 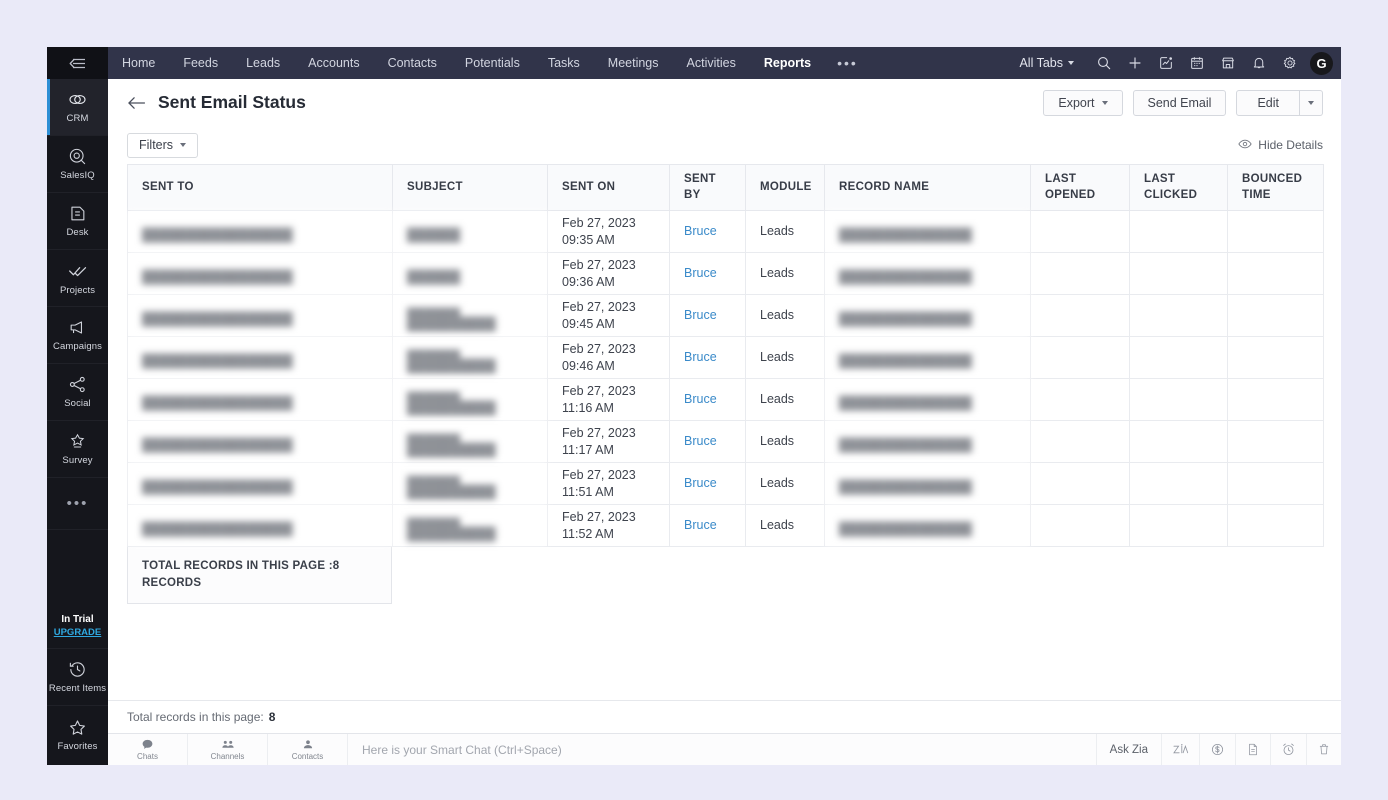 What do you see at coordinates (136, 103) in the screenshot?
I see `back-arrow-icon` at bounding box center [136, 103].